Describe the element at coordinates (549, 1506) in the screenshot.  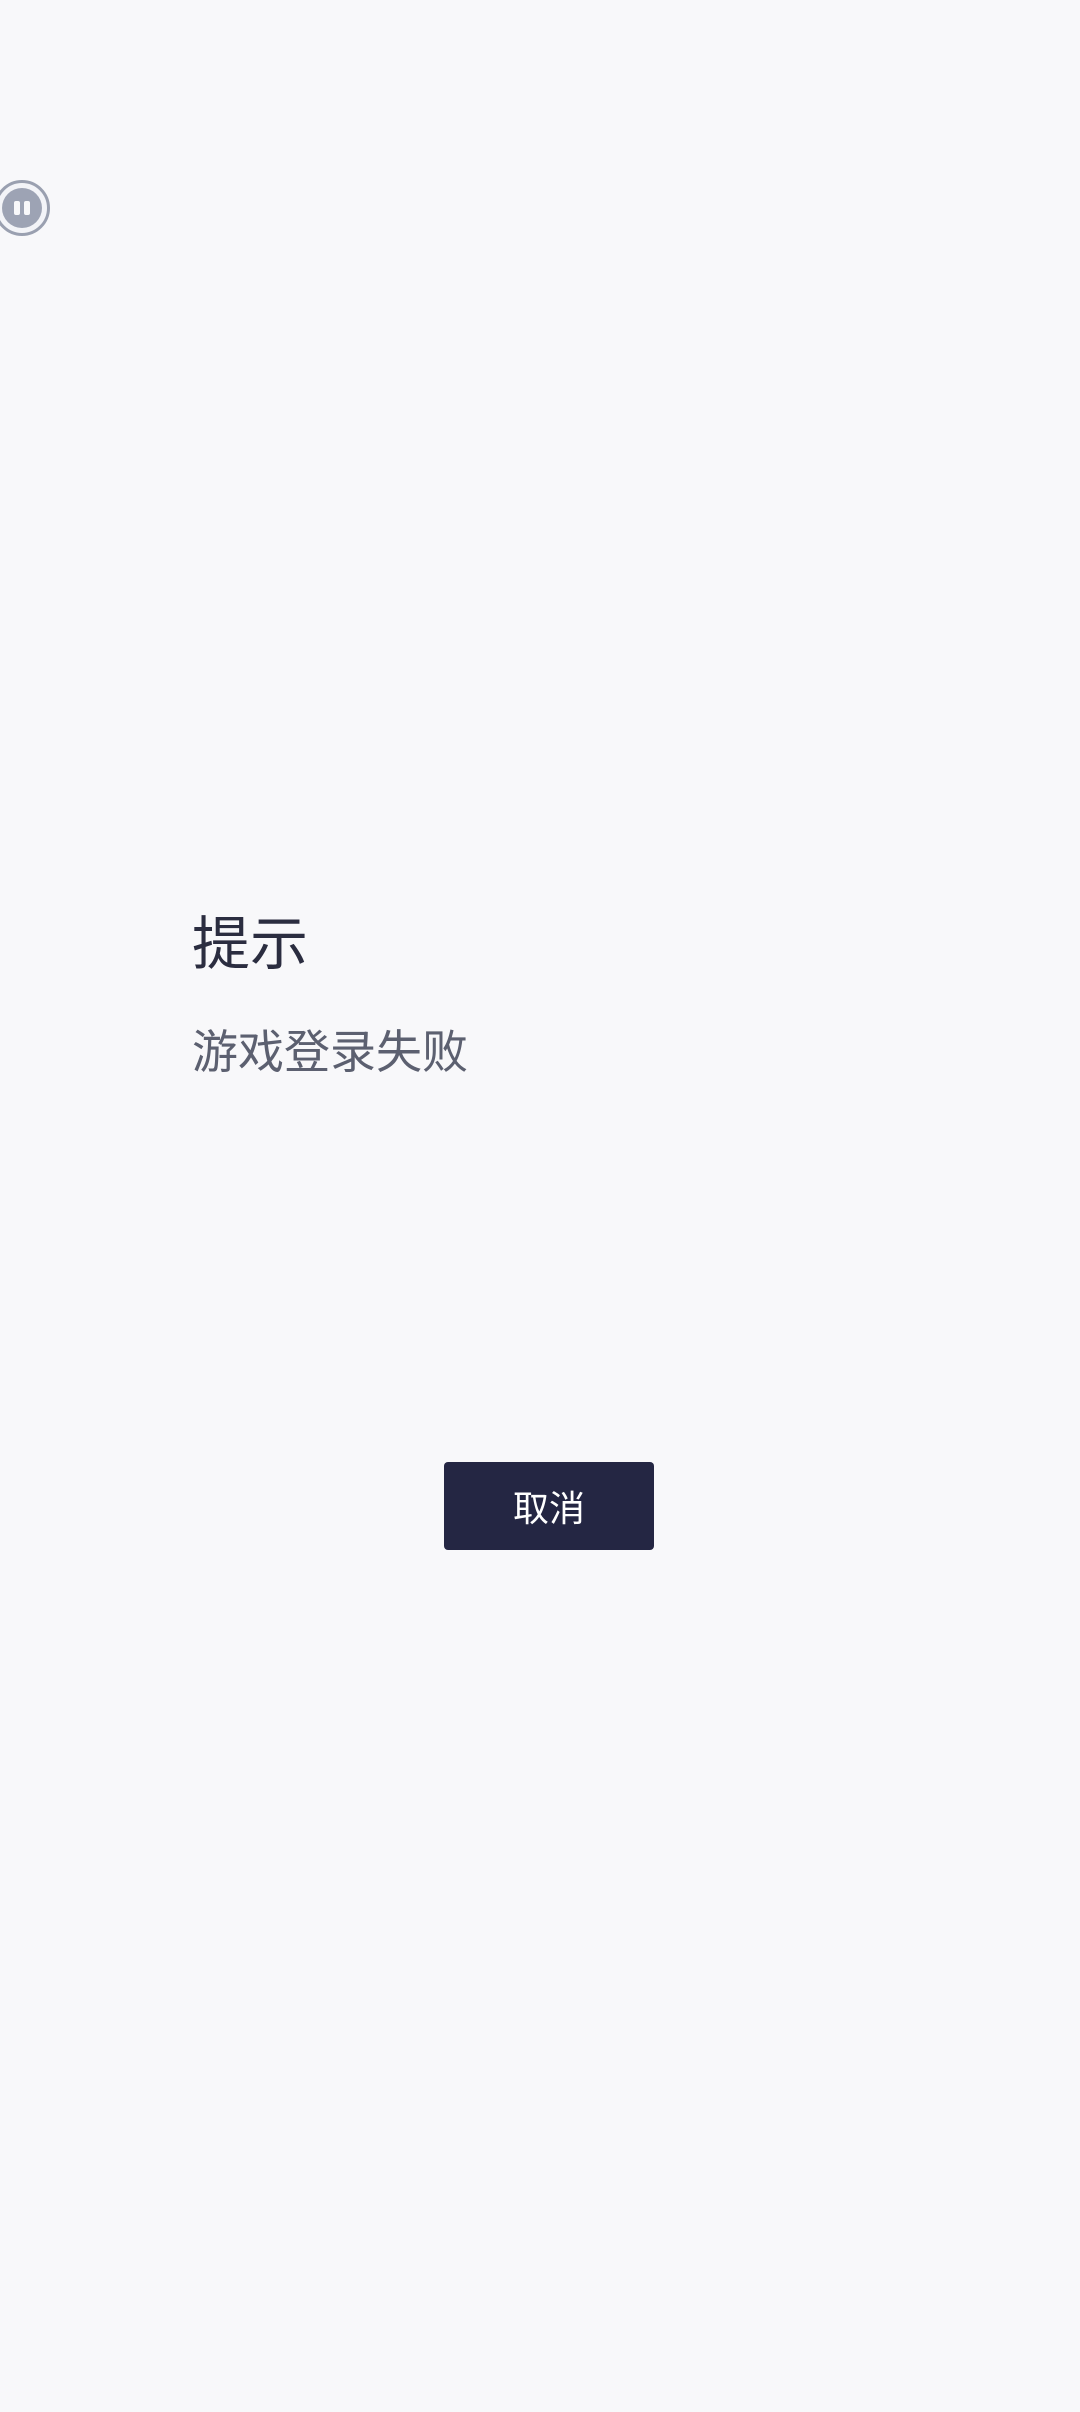
I see `cancel-button: 取消` at that location.